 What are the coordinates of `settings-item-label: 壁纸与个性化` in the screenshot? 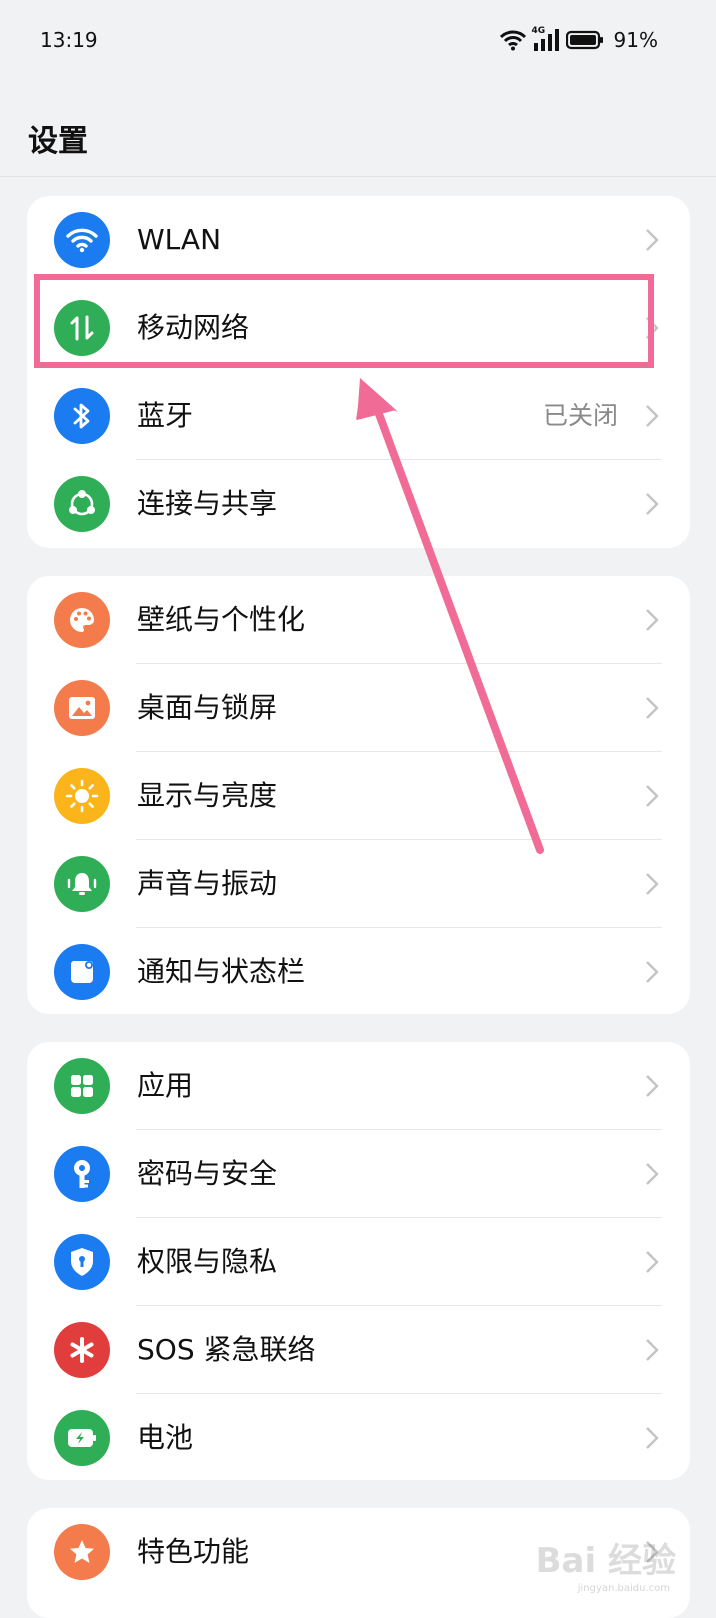 It's located at (221, 619).